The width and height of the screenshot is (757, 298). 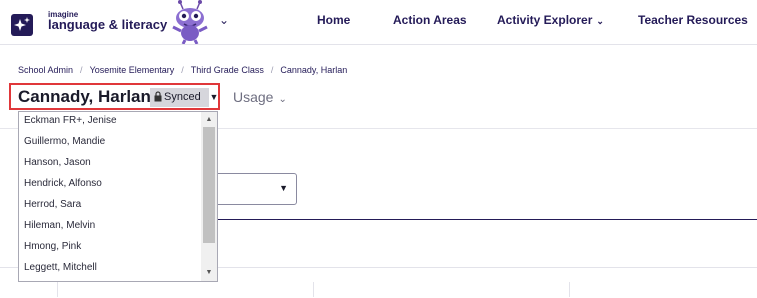 I want to click on list-item: Hendrick, Alfonso, so click(x=63, y=183).